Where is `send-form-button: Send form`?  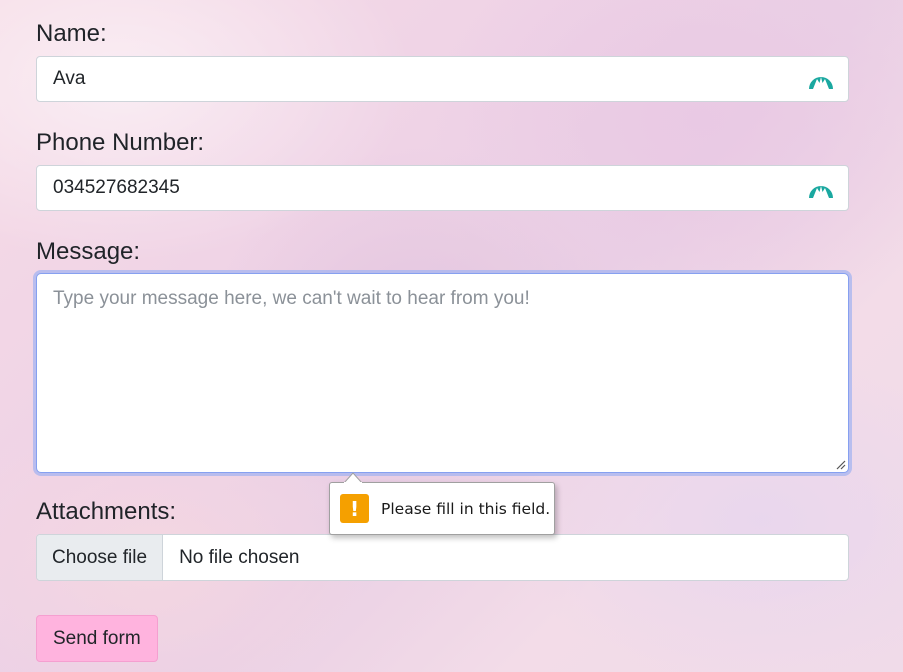
send-form-button: Send form is located at coordinates (97, 638).